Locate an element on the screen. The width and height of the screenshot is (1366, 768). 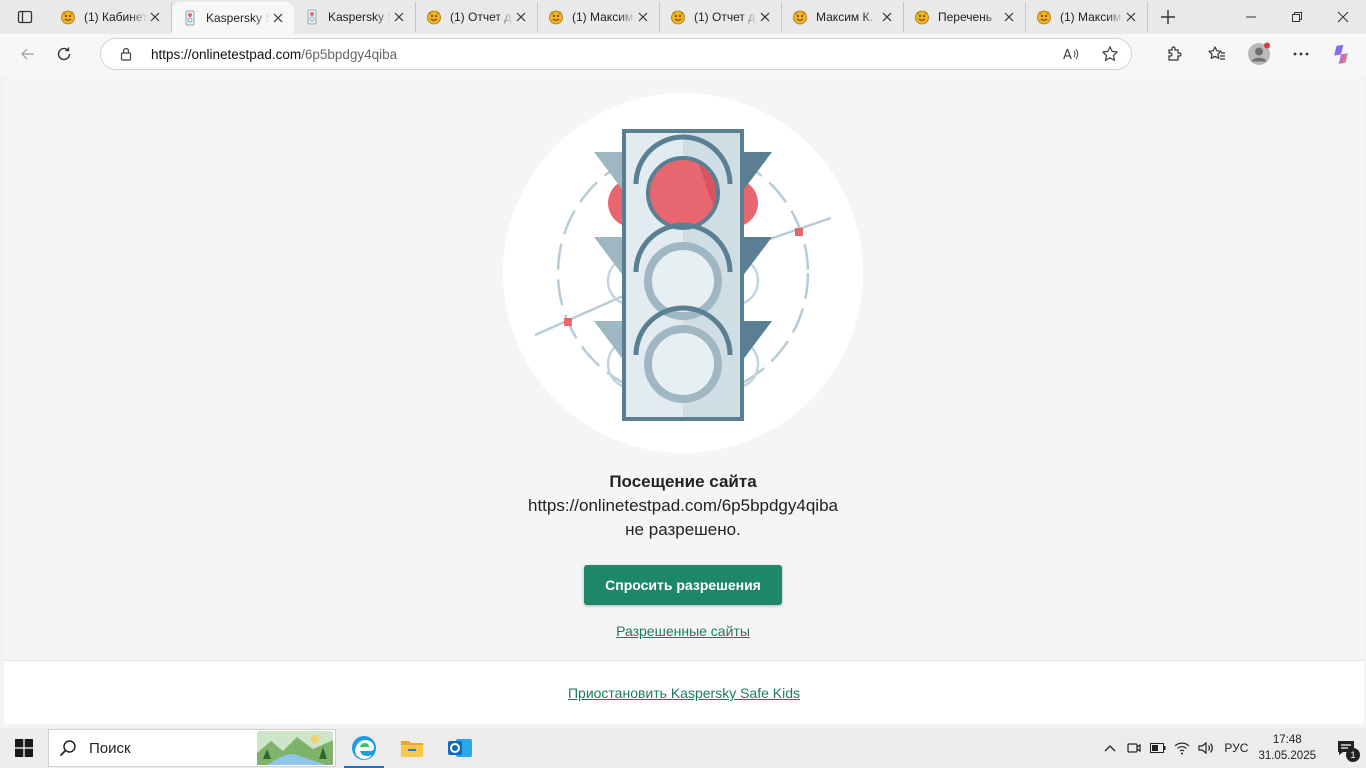
address-bar-icons: A is located at coordinates (1091, 54).